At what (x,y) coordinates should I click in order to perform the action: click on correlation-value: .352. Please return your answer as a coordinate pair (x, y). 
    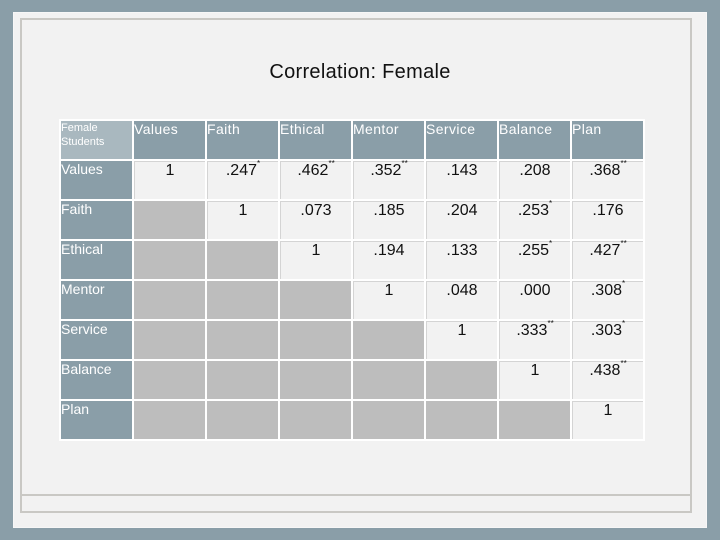
    Looking at the image, I should click on (386, 170).